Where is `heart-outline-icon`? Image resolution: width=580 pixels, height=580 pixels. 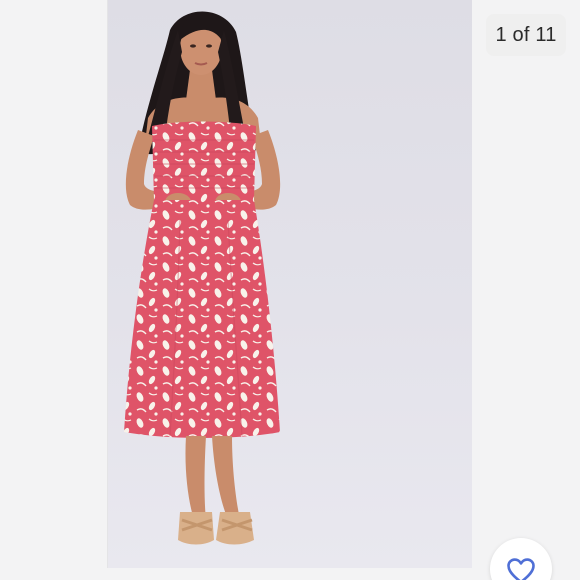 heart-outline-icon is located at coordinates (521, 569).